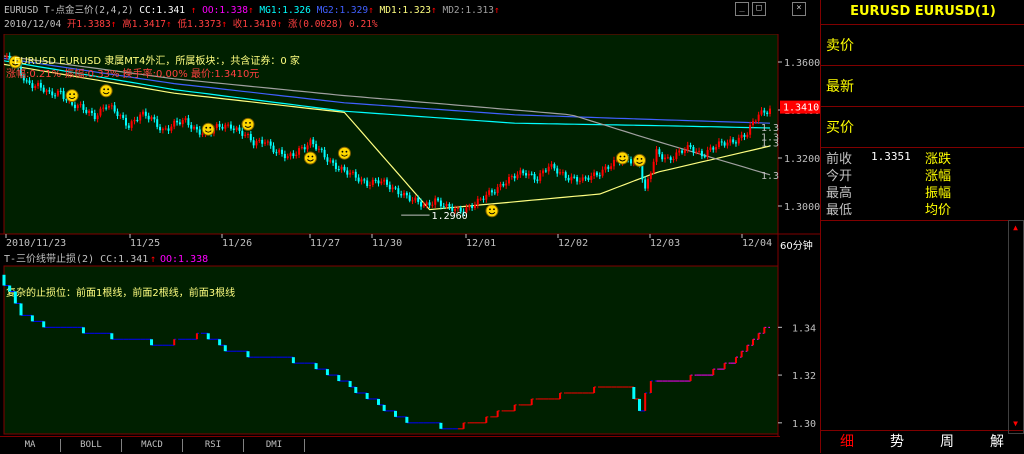 This screenshot has height=454, width=1024. What do you see at coordinates (1015, 423) in the screenshot?
I see `scroll-down-icon: ▼` at bounding box center [1015, 423].